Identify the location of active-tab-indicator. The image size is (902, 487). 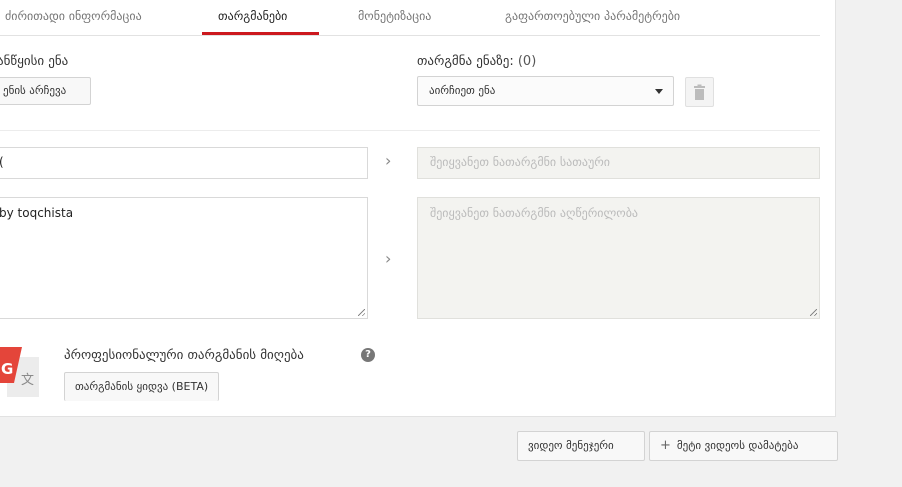
(260, 33).